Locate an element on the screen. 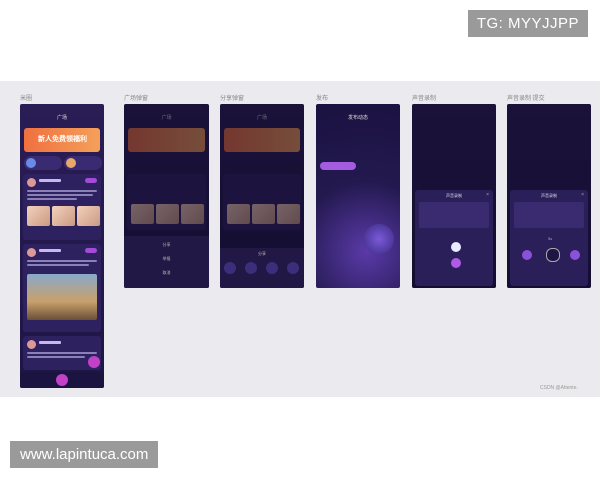  screen-square-modal: 广场 分享 举报 取消 is located at coordinates (166, 196).